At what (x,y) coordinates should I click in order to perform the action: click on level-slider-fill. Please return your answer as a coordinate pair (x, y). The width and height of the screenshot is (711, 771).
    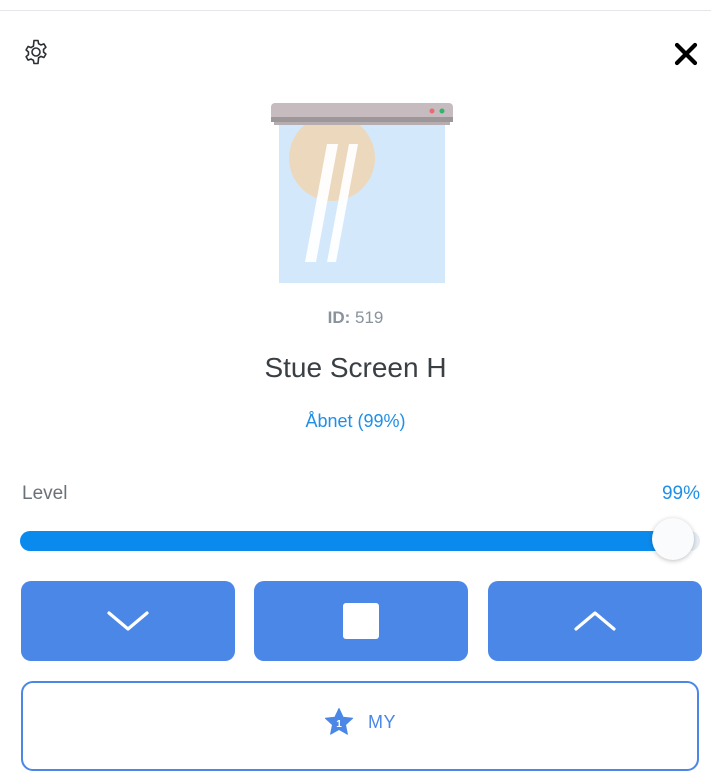
    Looking at the image, I should click on (346, 541).